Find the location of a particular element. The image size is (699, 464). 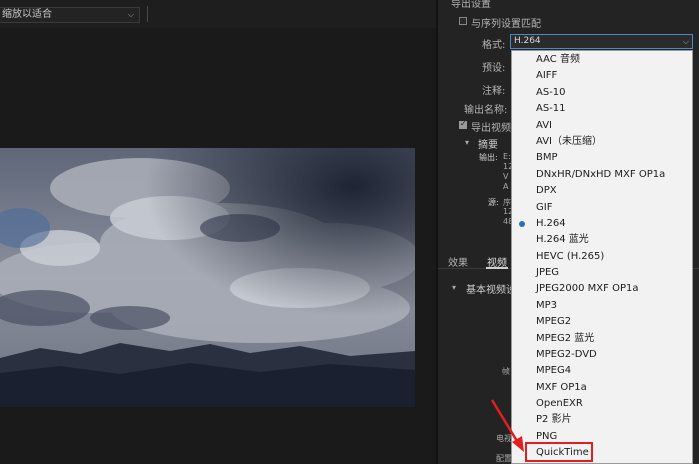

format-option: AVI（未压缩） is located at coordinates (569, 142).